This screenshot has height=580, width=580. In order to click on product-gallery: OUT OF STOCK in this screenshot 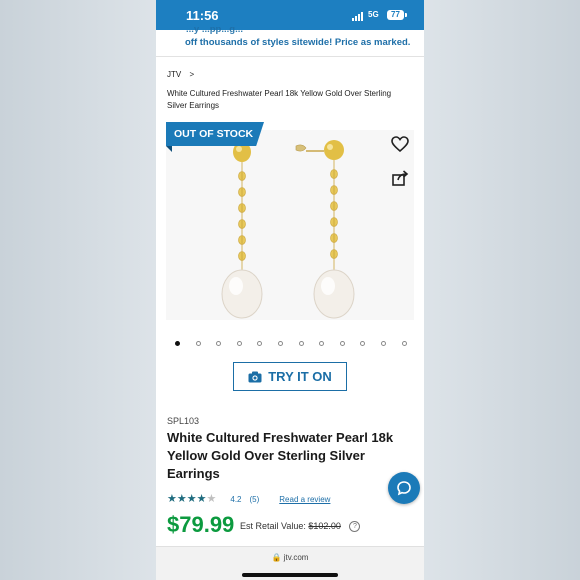, I will do `click(290, 221)`.